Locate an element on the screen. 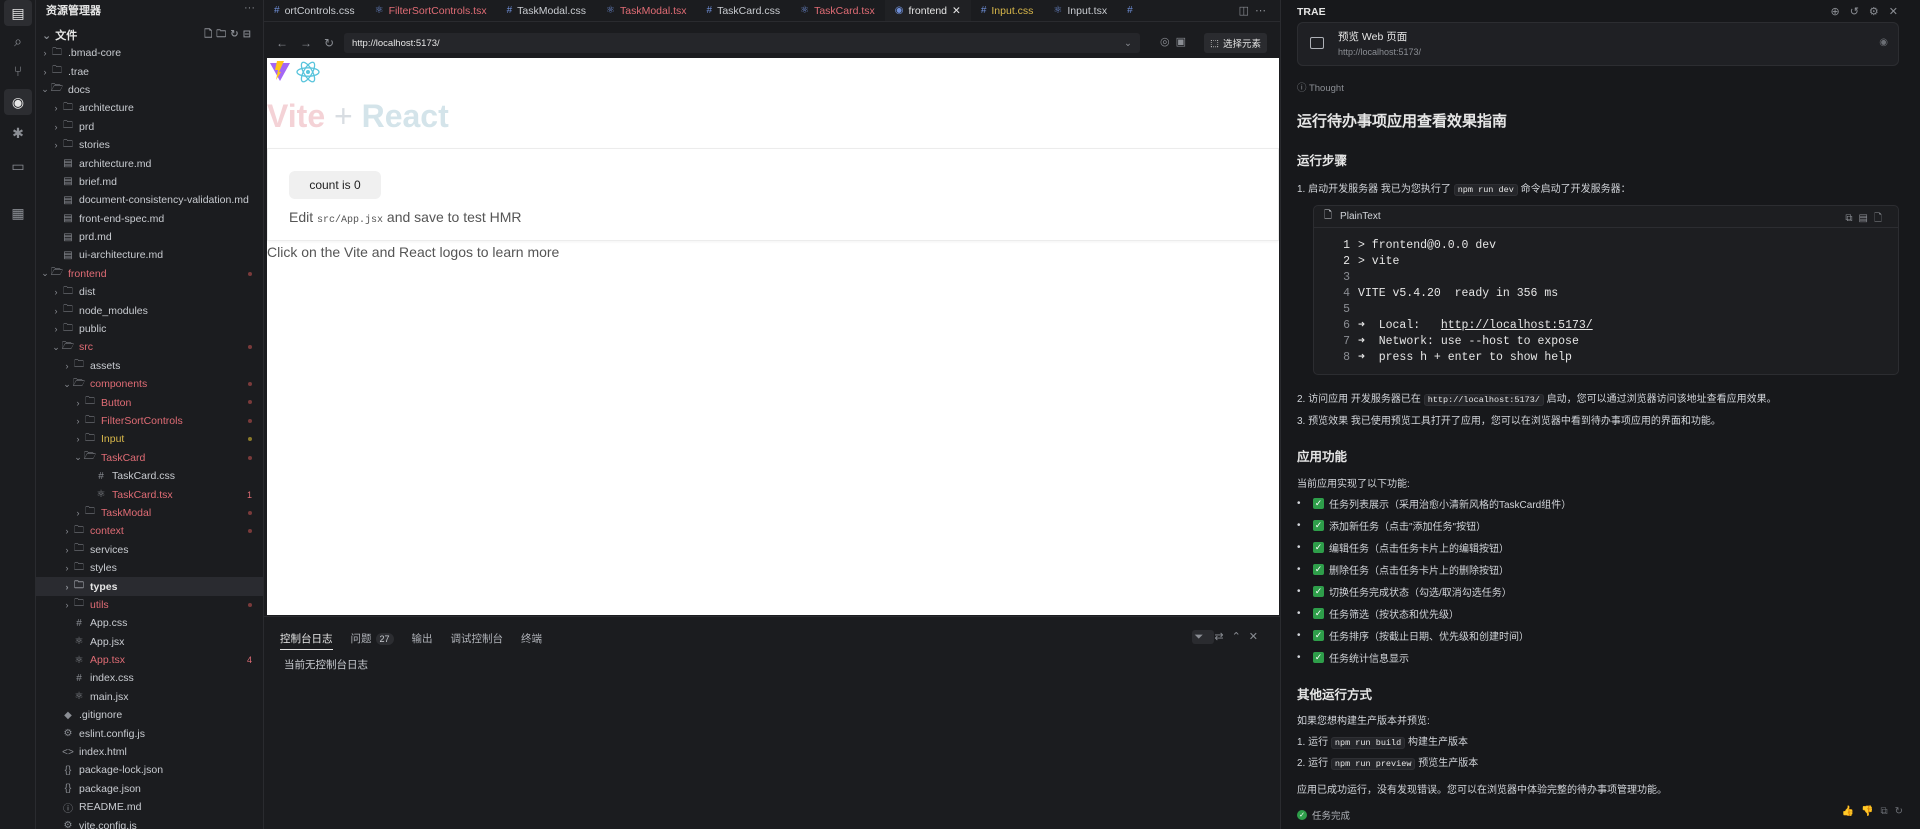 The height and width of the screenshot is (829, 1920). count-button: count is 0 is located at coordinates (335, 185).